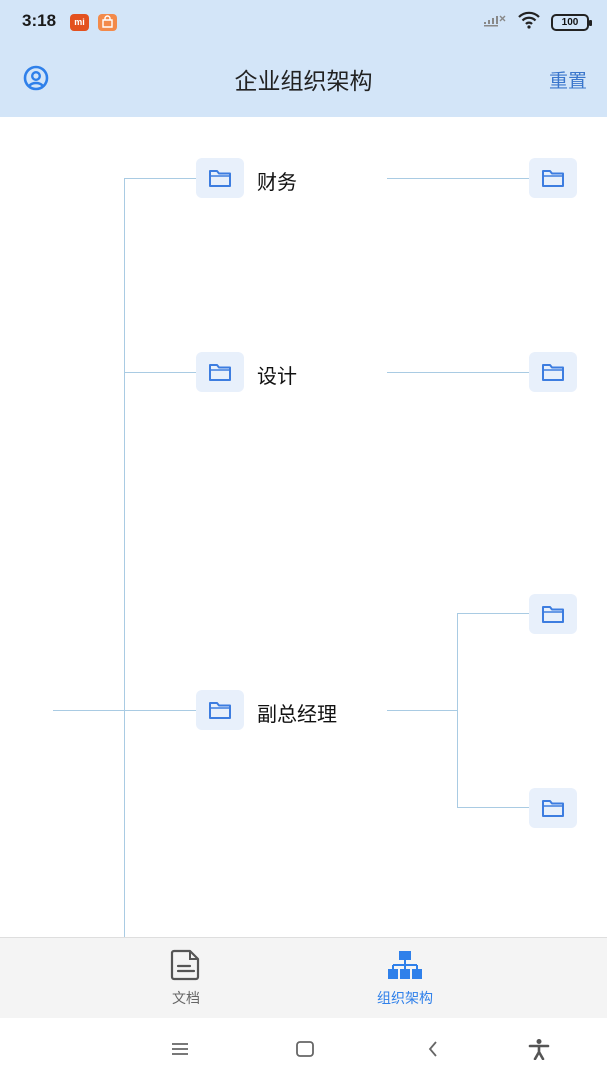 This screenshot has height=1080, width=607. I want to click on home-icon, so click(305, 1049).